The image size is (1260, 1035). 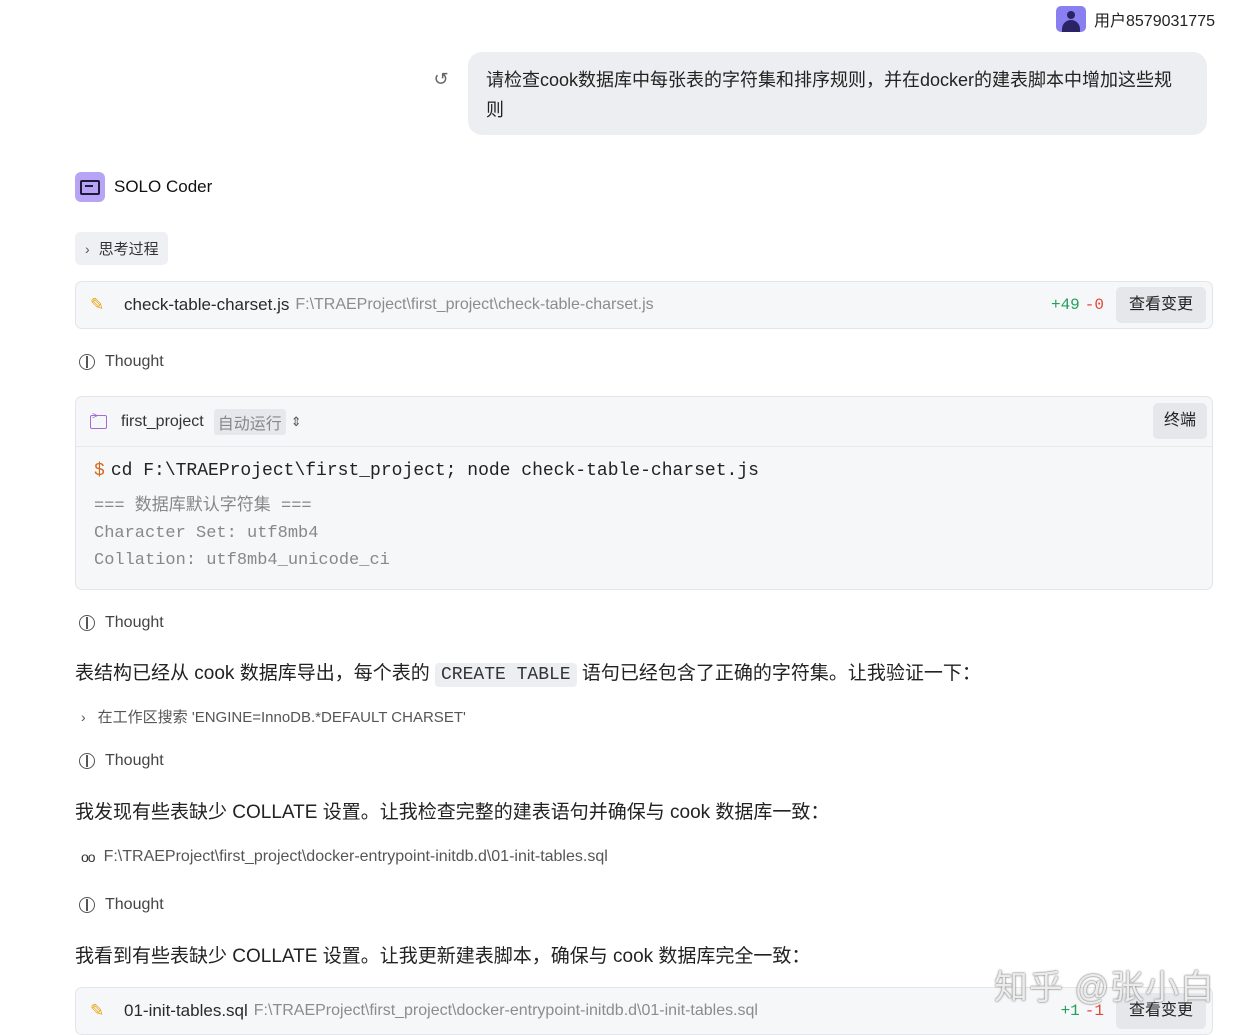 What do you see at coordinates (206, 533) in the screenshot?
I see `terminal-output-line: Character Set: utf8mb4` at bounding box center [206, 533].